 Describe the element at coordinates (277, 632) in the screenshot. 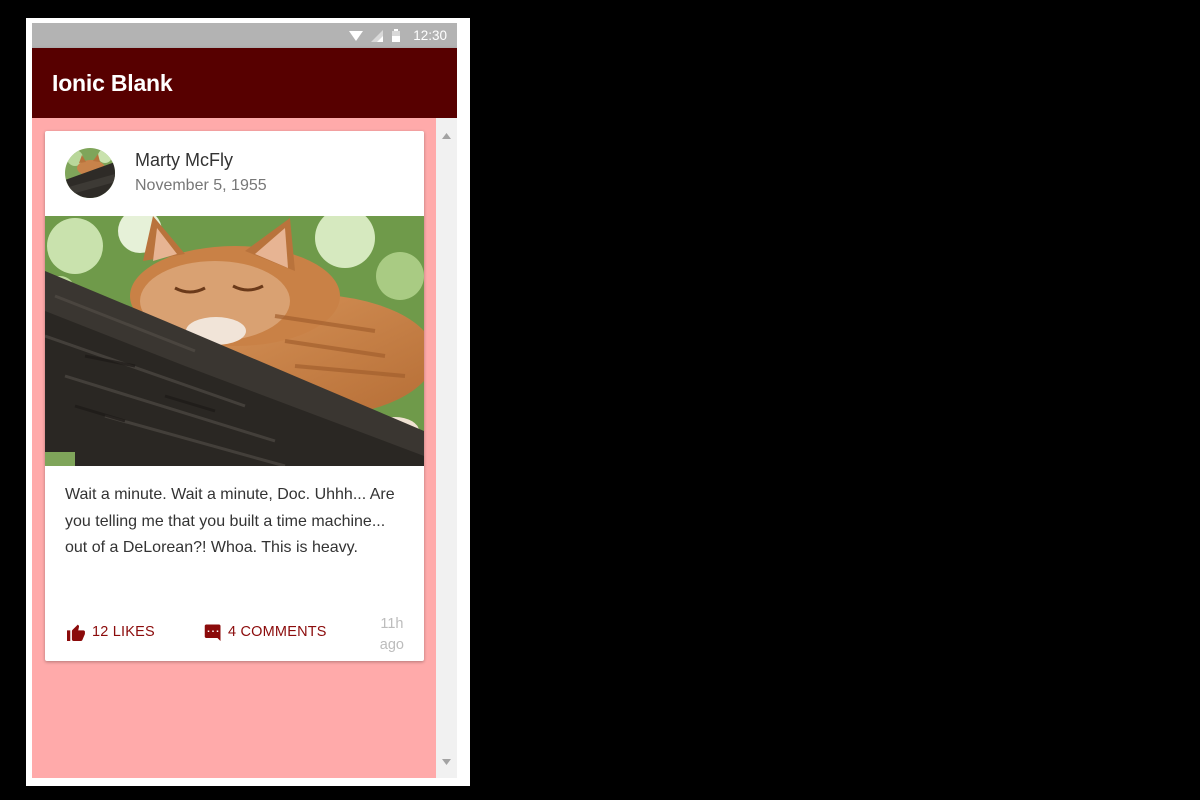

I see `comments-label: 4 COMMENTS` at that location.